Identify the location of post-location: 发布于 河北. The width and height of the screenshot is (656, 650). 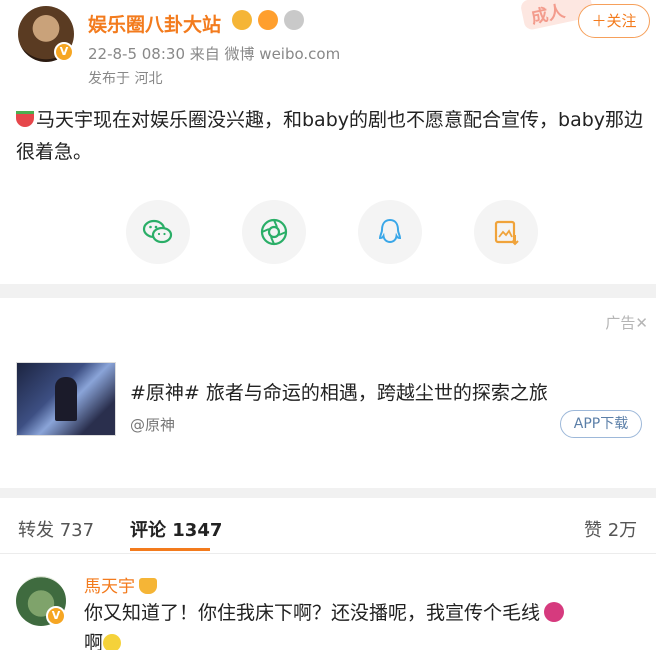
(125, 79).